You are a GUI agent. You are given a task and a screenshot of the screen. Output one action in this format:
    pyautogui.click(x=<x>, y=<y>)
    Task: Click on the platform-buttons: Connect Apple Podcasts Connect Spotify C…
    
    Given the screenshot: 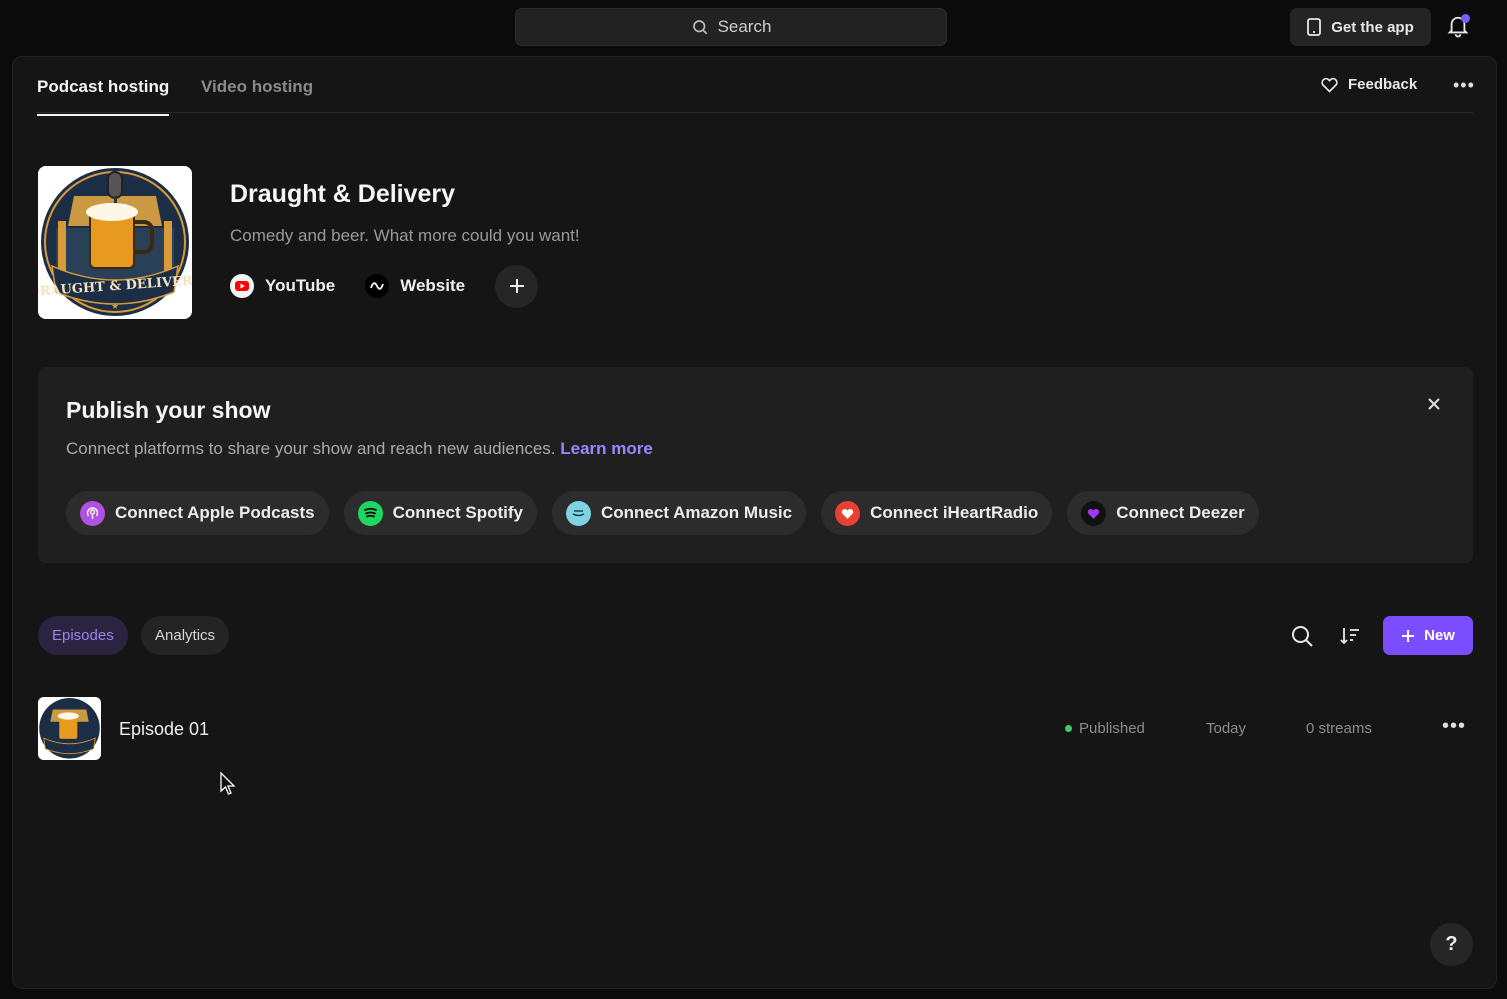 What is the action you would take?
    pyautogui.click(x=662, y=513)
    